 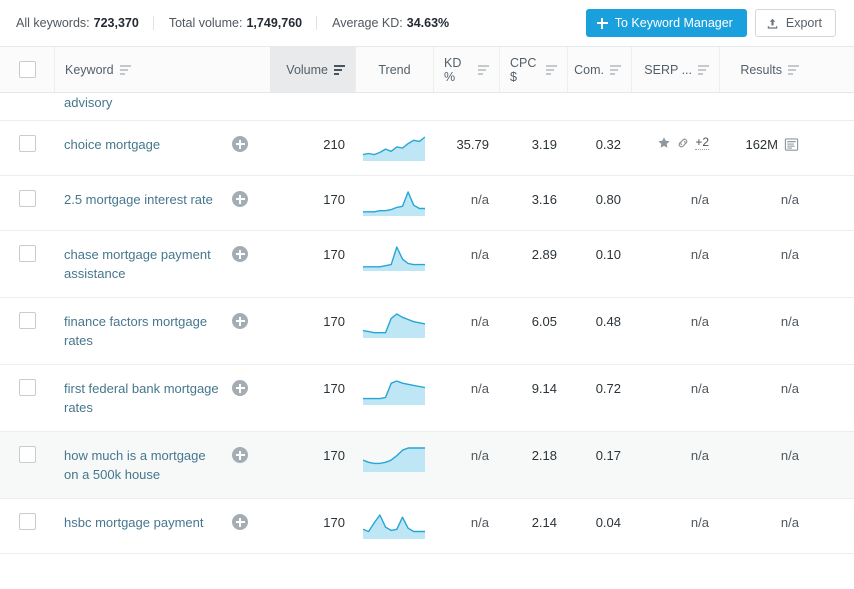 I want to click on select-all-checkbox, so click(x=27, y=69).